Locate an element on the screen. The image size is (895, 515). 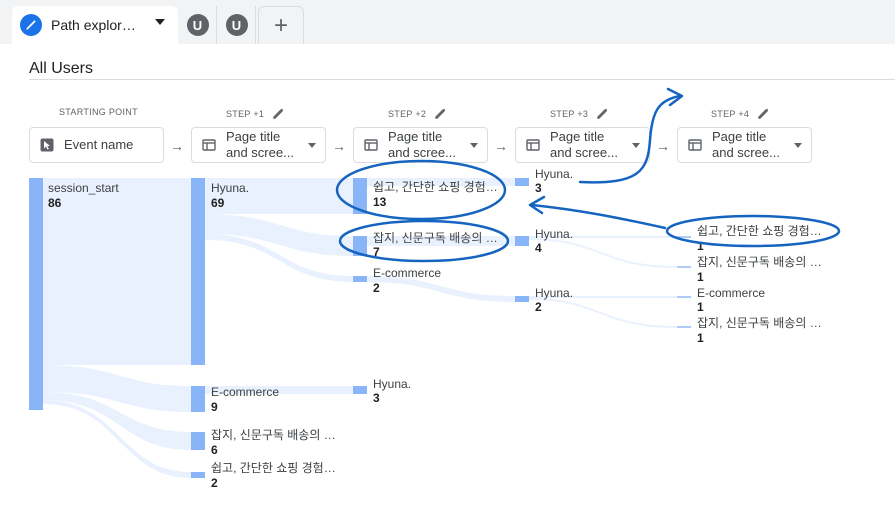
node-count: 69 is located at coordinates (218, 203).